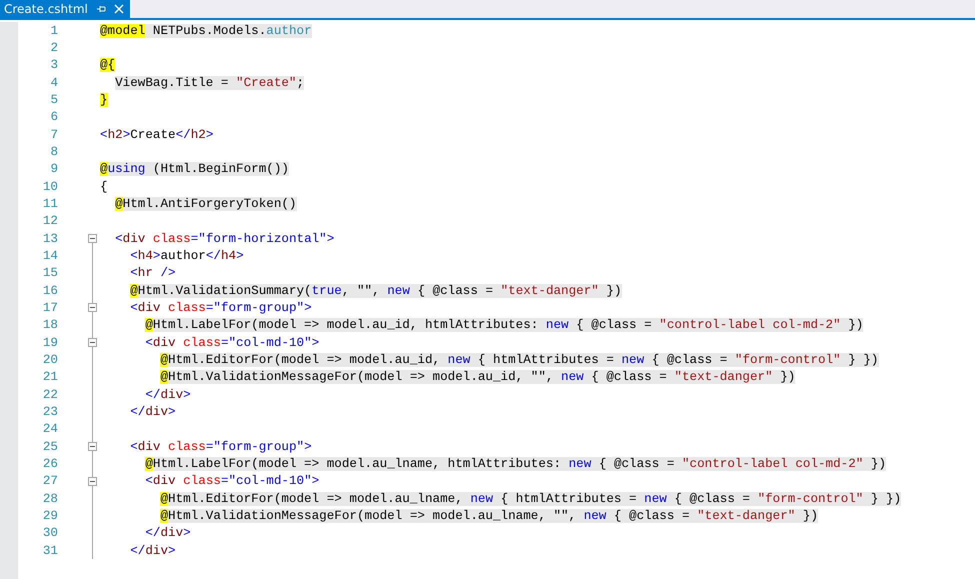 The image size is (975, 579). What do you see at coordinates (50, 273) in the screenshot?
I see `line-number: 15` at bounding box center [50, 273].